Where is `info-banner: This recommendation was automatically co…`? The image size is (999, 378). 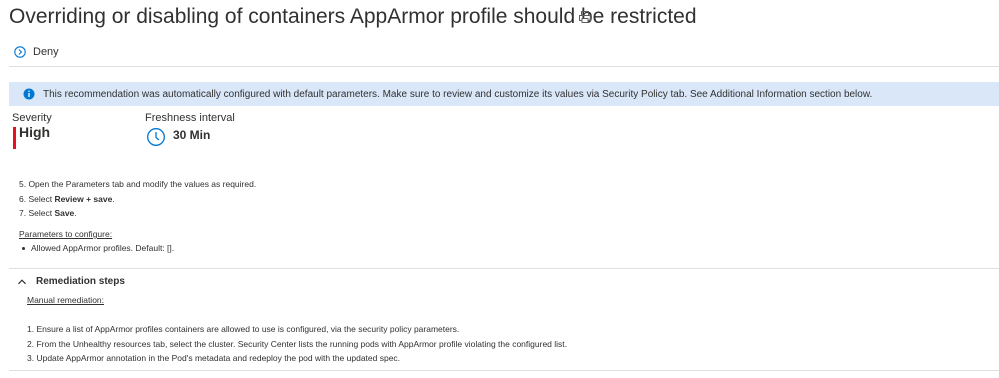 info-banner: This recommendation was automatically co… is located at coordinates (504, 94).